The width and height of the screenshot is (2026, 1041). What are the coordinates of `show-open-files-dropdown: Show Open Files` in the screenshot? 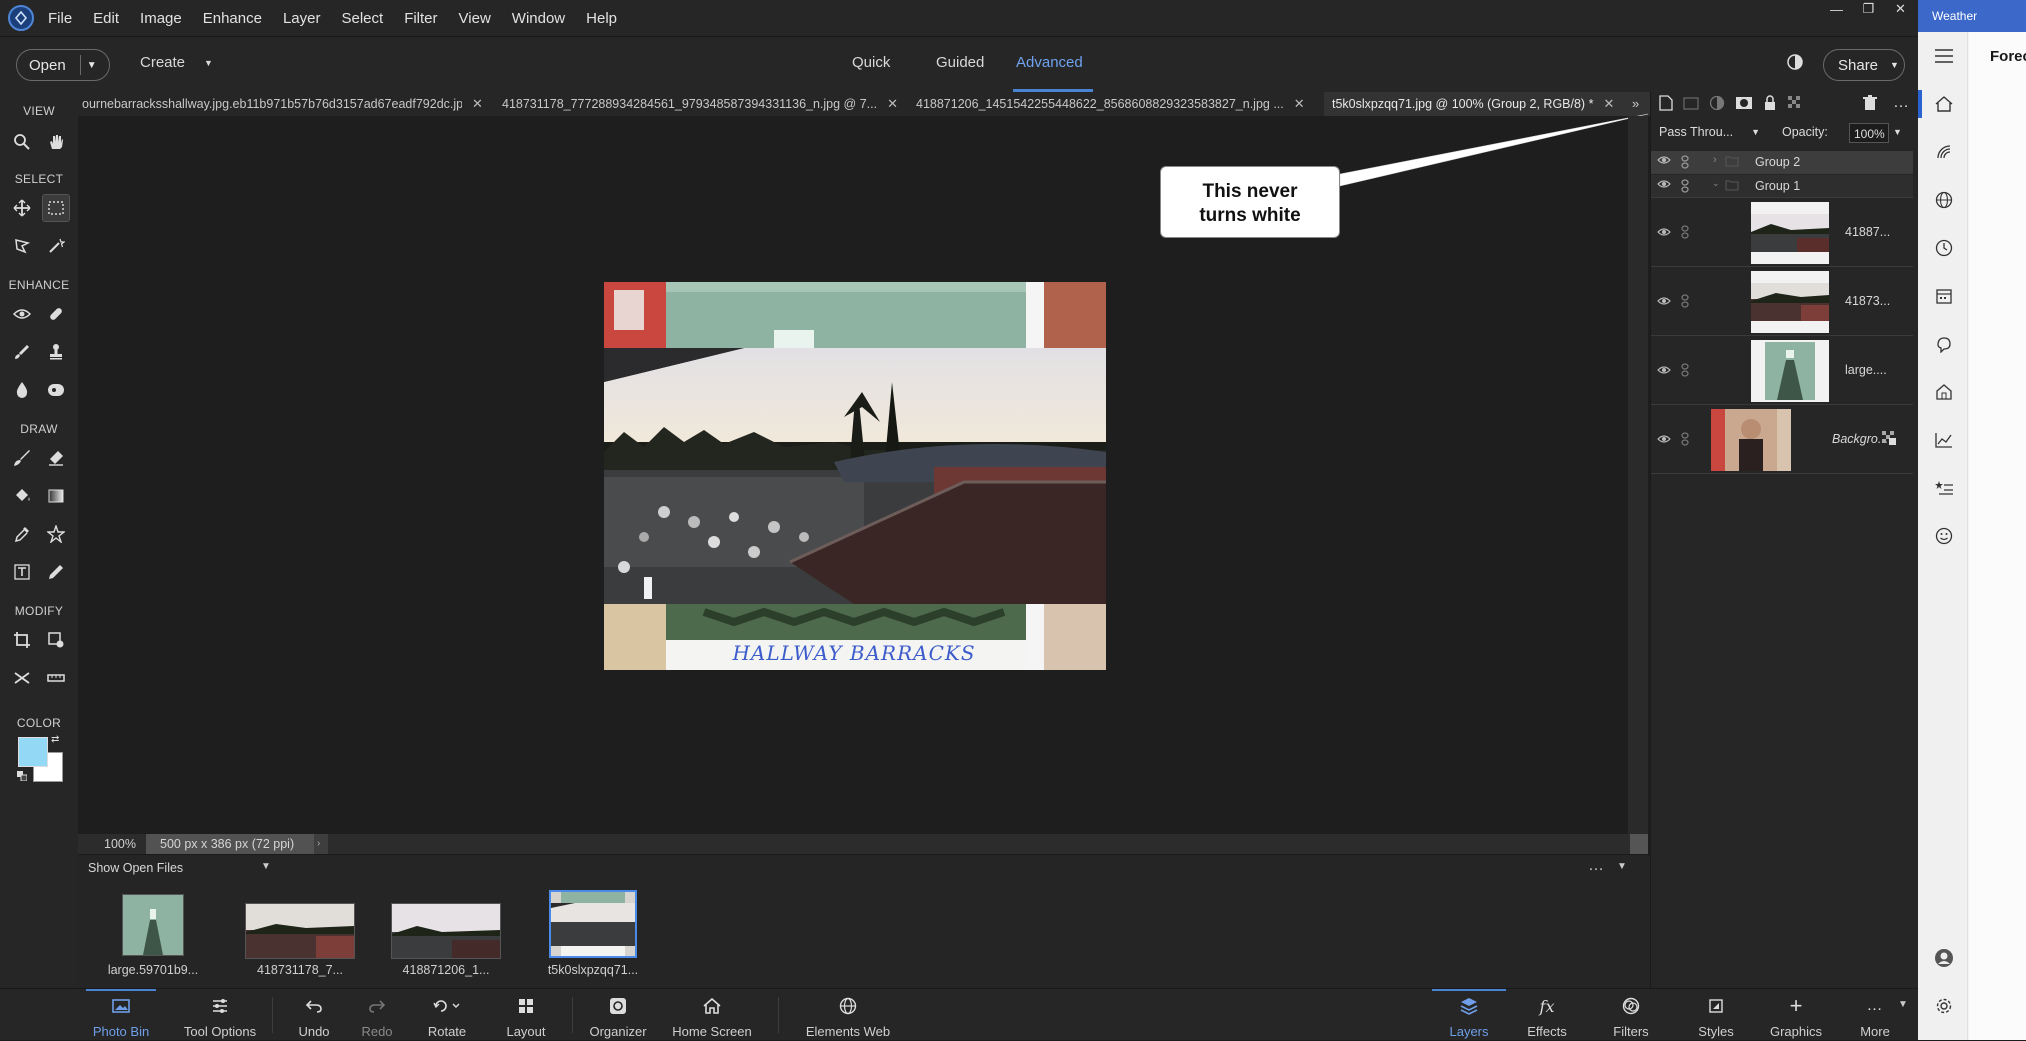 It's located at (135, 868).